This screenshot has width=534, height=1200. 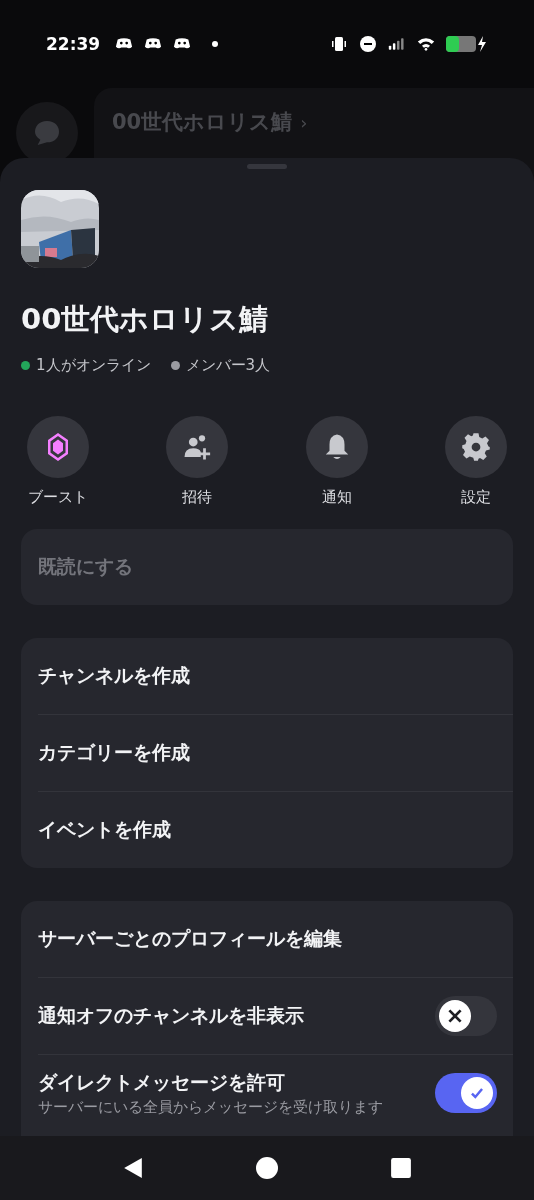 I want to click on menu-item: ダイレクトメッセージを許可 サーバーにいる全員からメッセージを受け取ります, so click(x=275, y=1093).